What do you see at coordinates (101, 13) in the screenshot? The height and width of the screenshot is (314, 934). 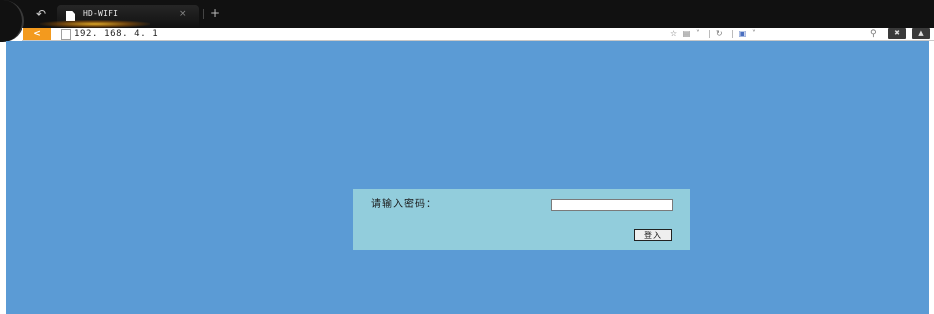 I see `tab-title: HD-WIFI` at bounding box center [101, 13].